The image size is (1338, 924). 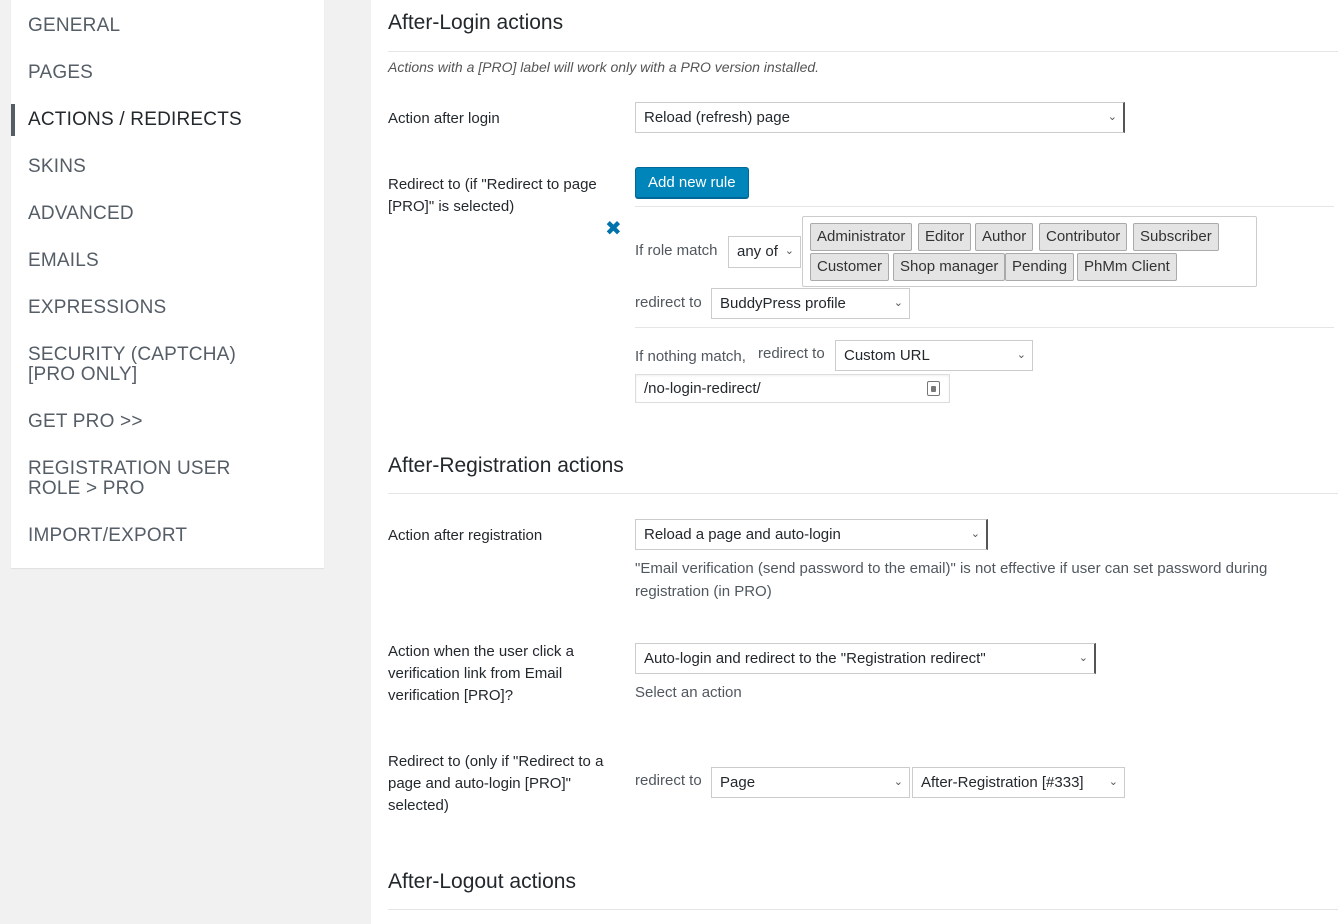 I want to click on sidebar-item-get-pro: GET PRO >>, so click(x=167, y=422).